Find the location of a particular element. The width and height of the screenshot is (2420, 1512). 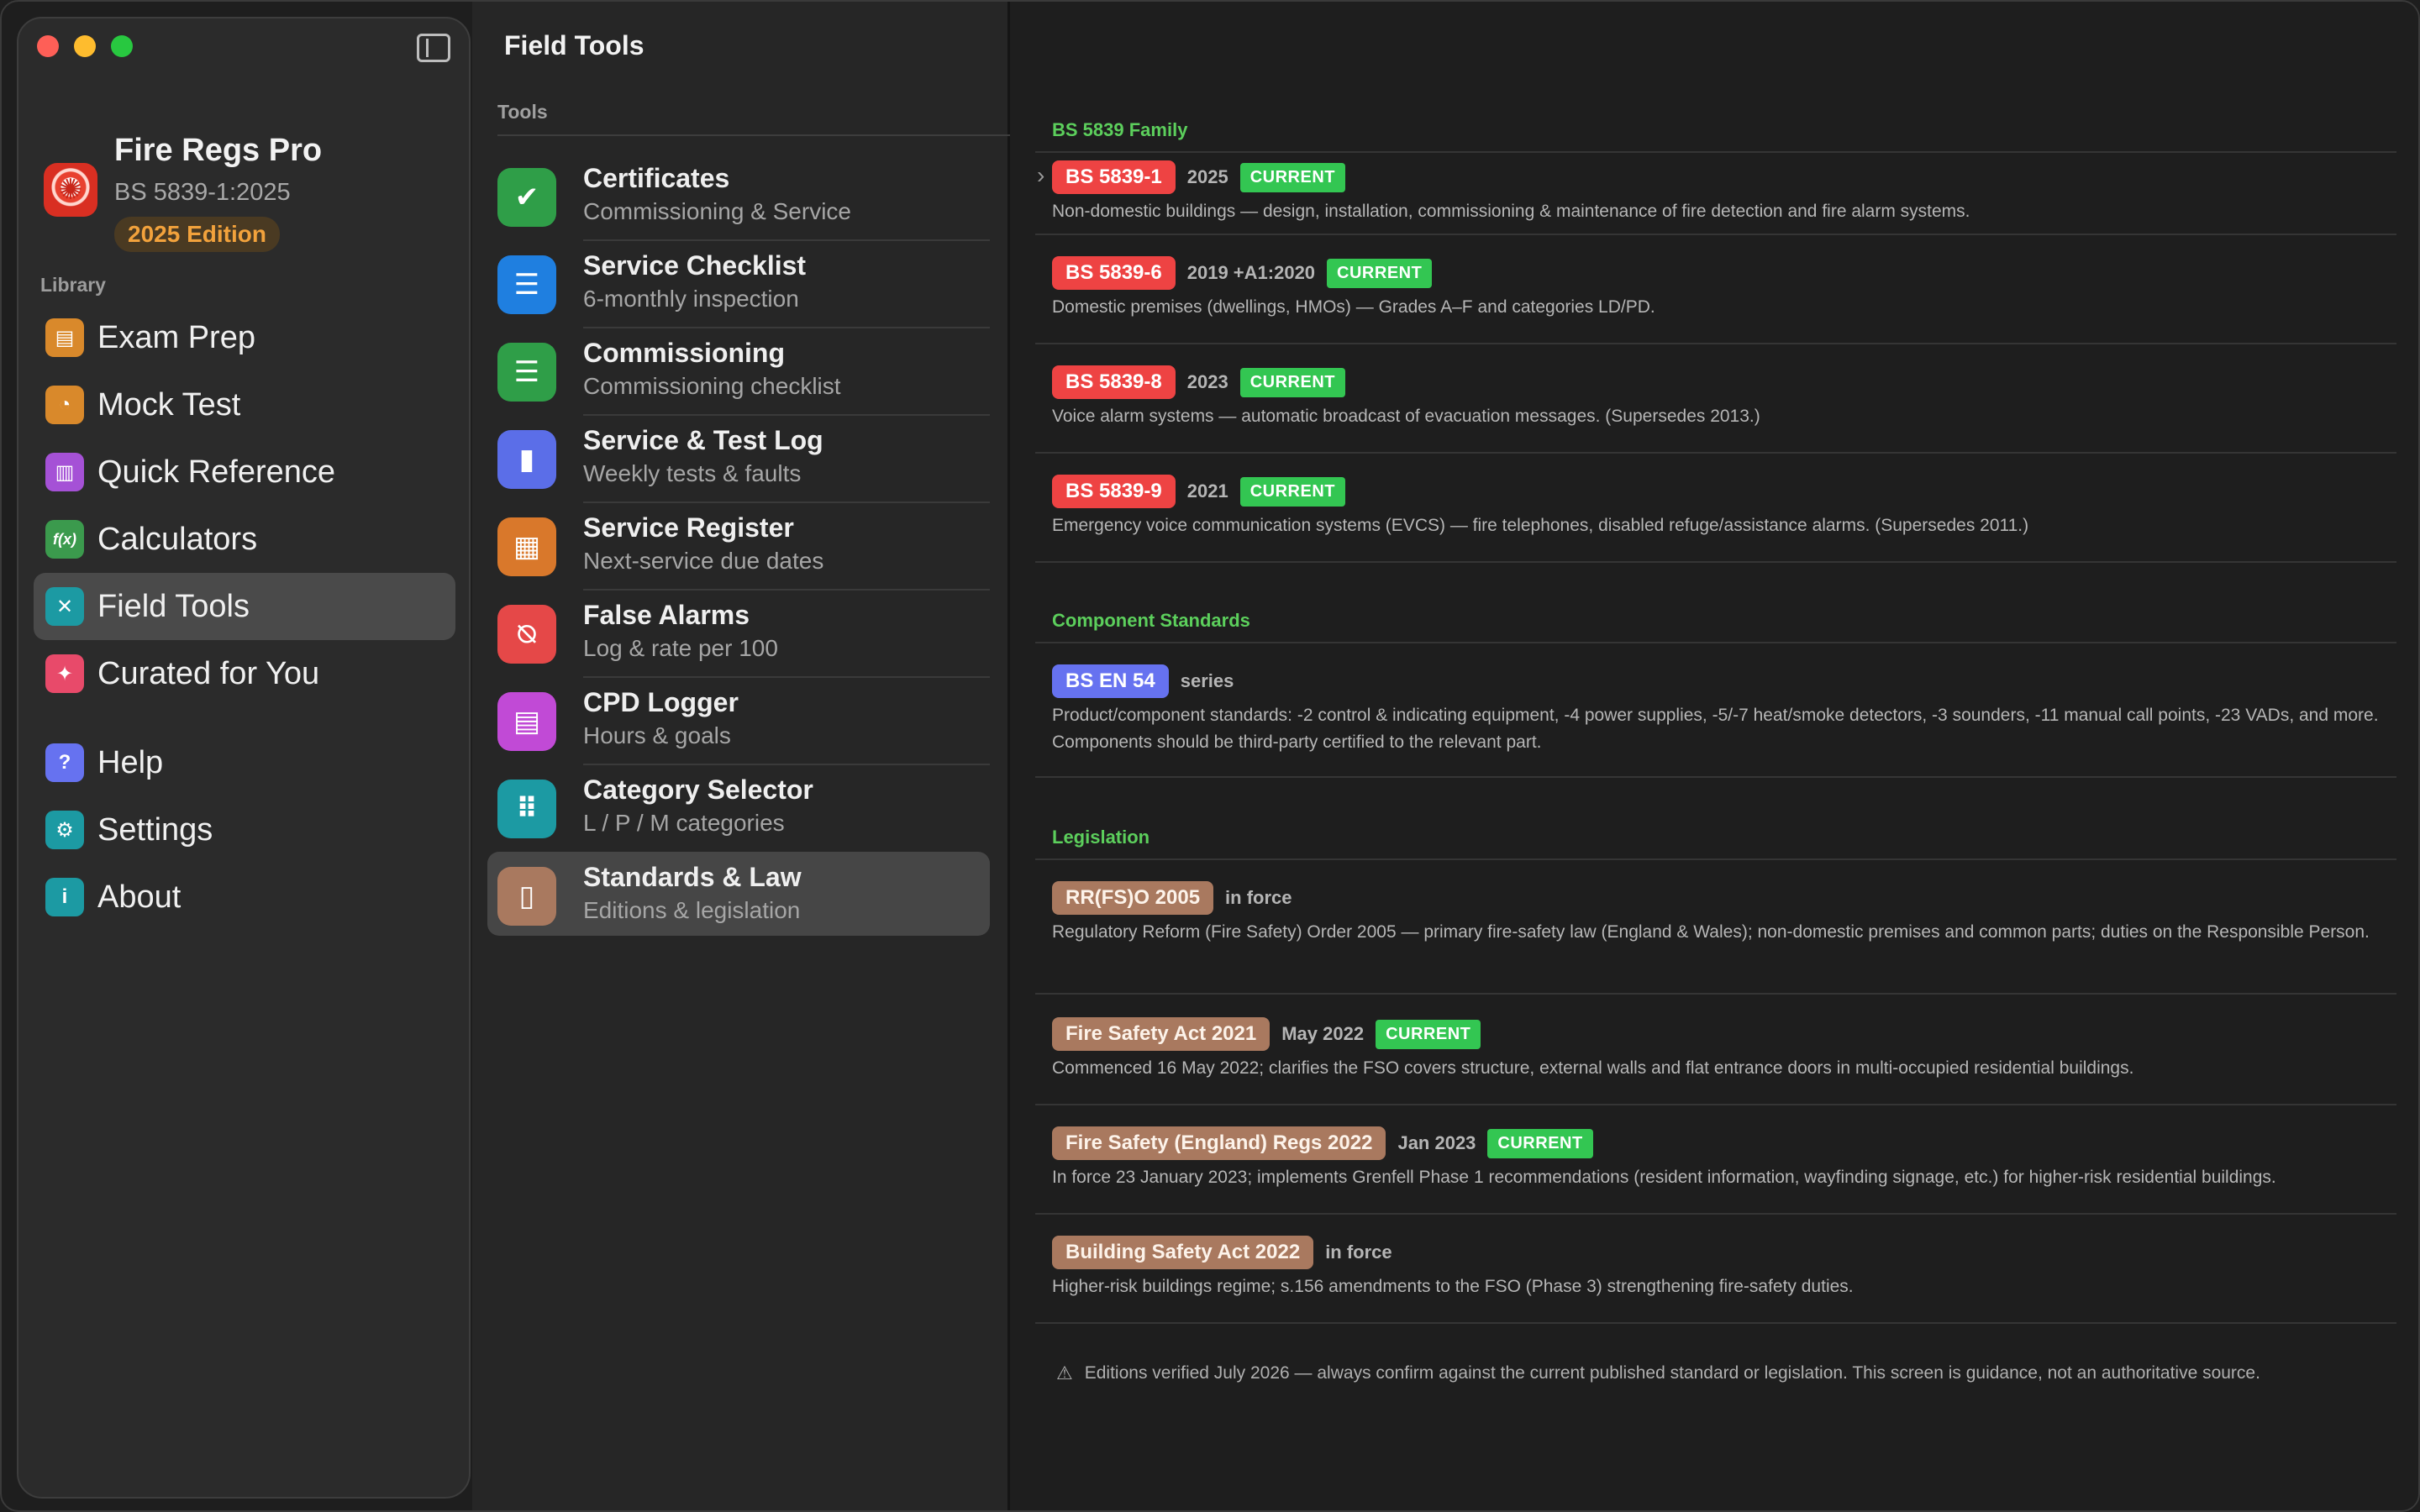

book-icon: ▮ is located at coordinates (526, 459).